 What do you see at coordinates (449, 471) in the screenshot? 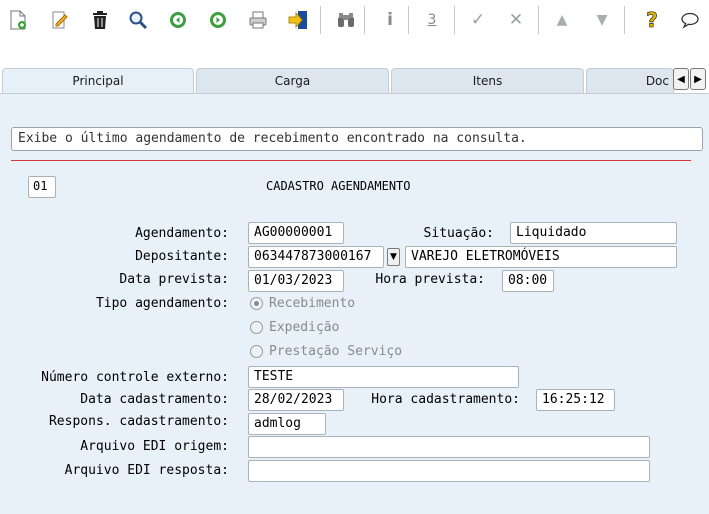
I see `arquivo-edi-resposta-field` at bounding box center [449, 471].